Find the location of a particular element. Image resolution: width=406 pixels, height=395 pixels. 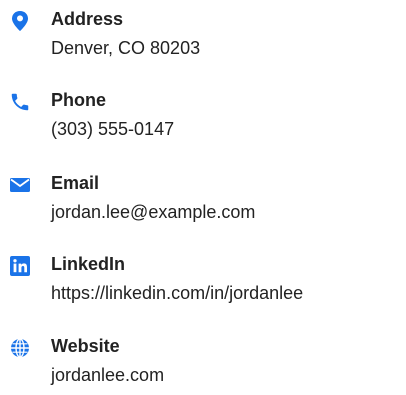

globe-icon is located at coordinates (20, 348).